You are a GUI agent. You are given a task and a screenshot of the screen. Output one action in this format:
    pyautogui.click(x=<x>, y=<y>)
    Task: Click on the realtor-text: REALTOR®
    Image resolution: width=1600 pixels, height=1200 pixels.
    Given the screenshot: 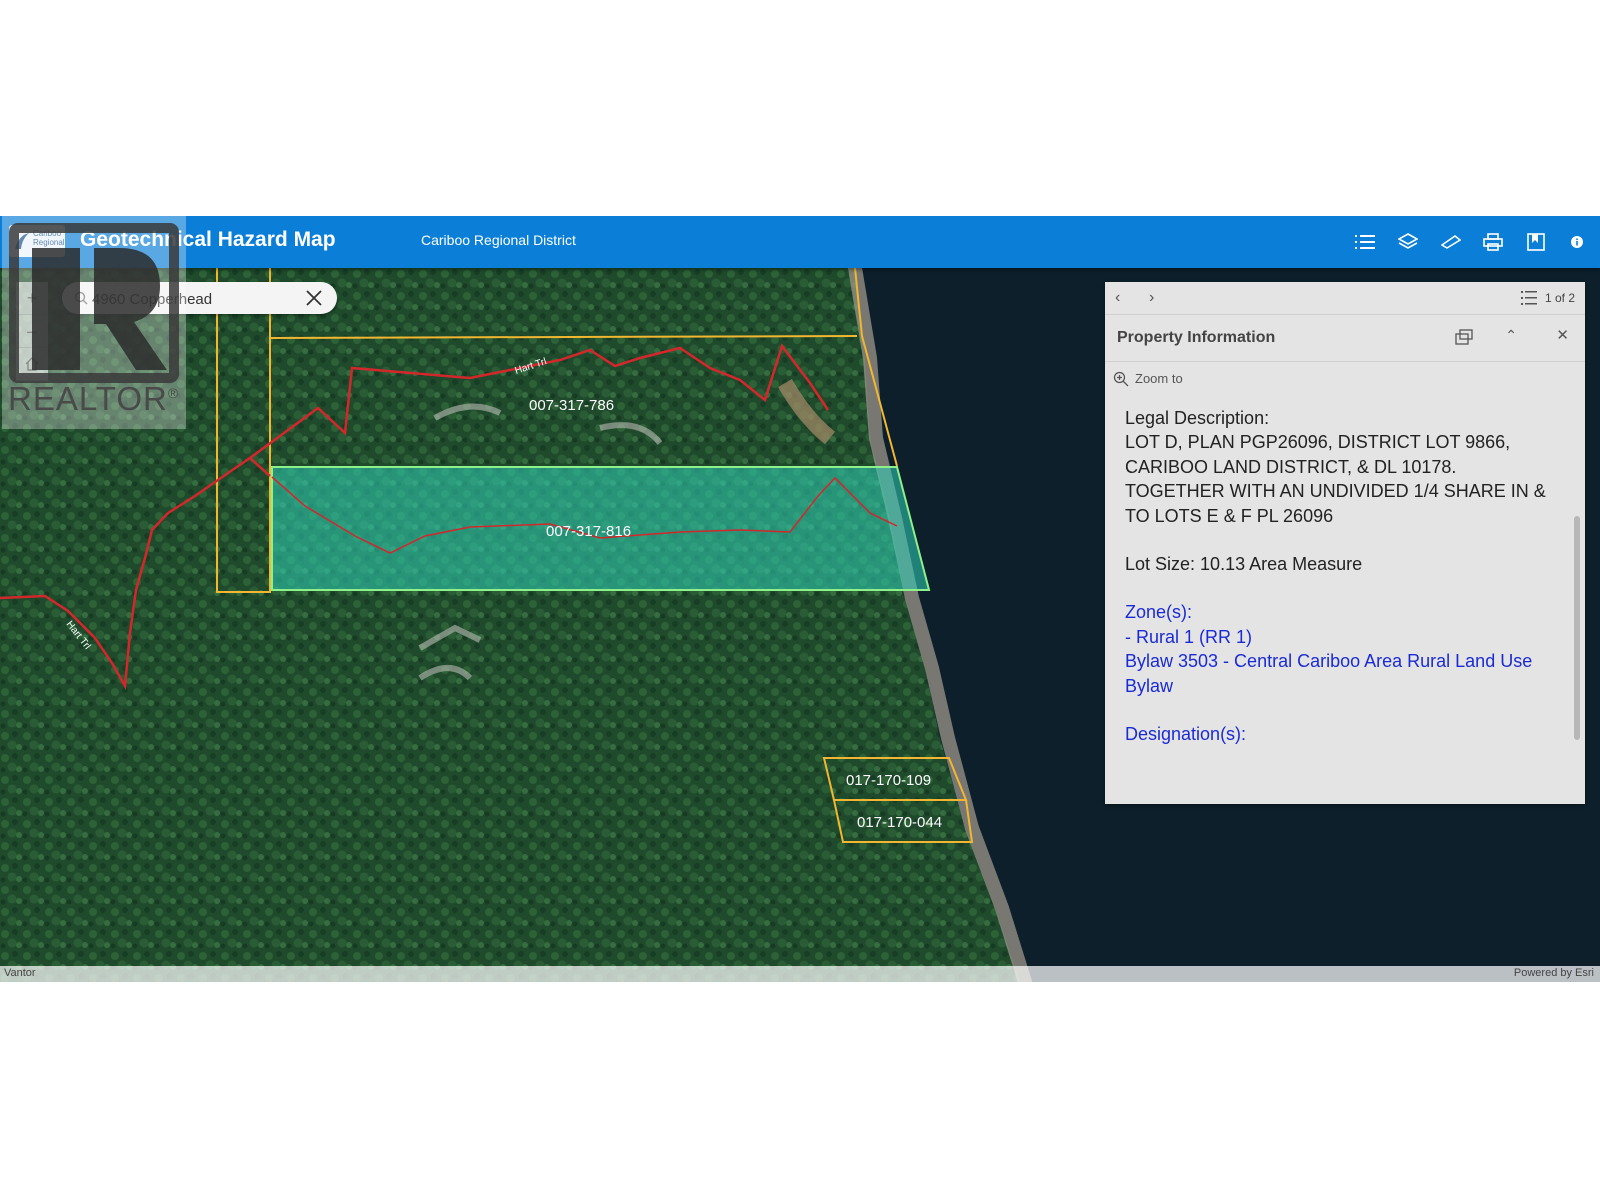 What is the action you would take?
    pyautogui.click(x=94, y=398)
    